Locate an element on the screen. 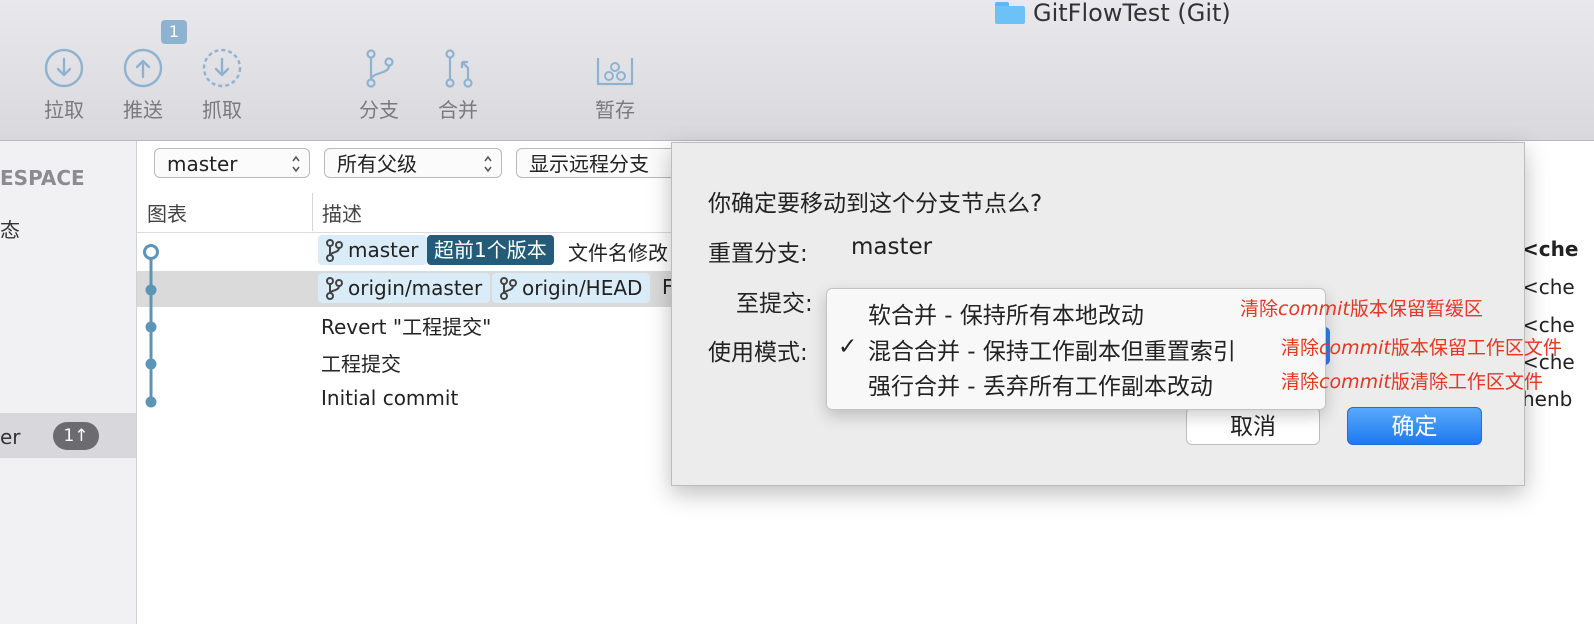  sidebar-item-label: er is located at coordinates (10, 437).